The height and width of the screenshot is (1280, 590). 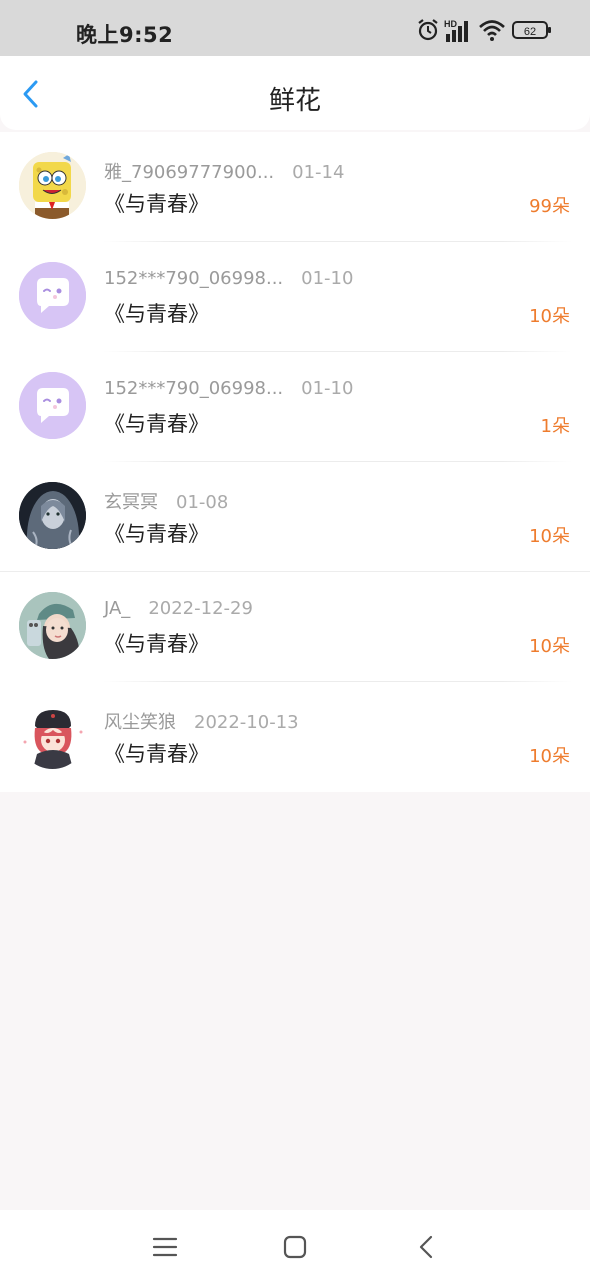 I want to click on back-icon, so click(x=426, y=1247).